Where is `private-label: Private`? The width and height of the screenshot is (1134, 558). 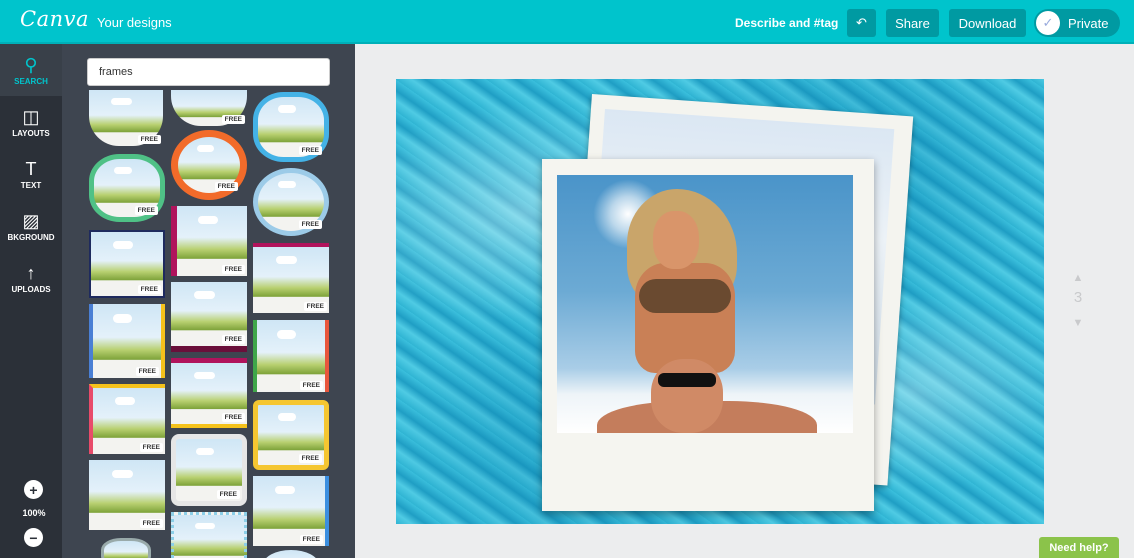
private-label: Private is located at coordinates (1088, 23).